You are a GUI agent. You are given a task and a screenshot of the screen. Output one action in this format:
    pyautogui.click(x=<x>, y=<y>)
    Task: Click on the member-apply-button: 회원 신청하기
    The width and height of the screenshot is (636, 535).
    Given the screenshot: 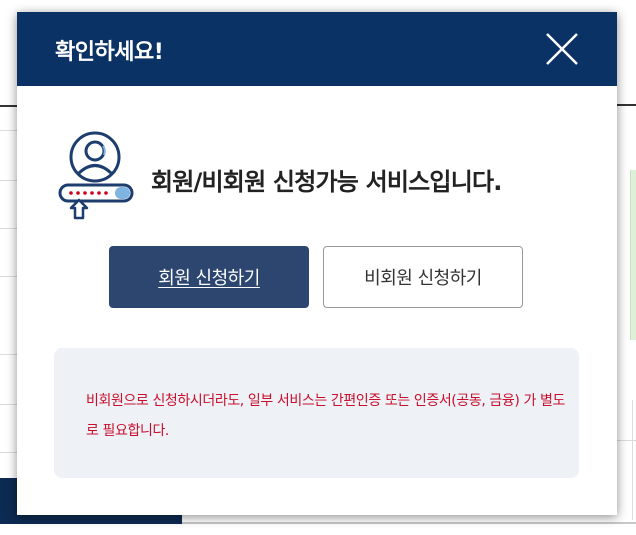 What is the action you would take?
    pyautogui.click(x=209, y=277)
    